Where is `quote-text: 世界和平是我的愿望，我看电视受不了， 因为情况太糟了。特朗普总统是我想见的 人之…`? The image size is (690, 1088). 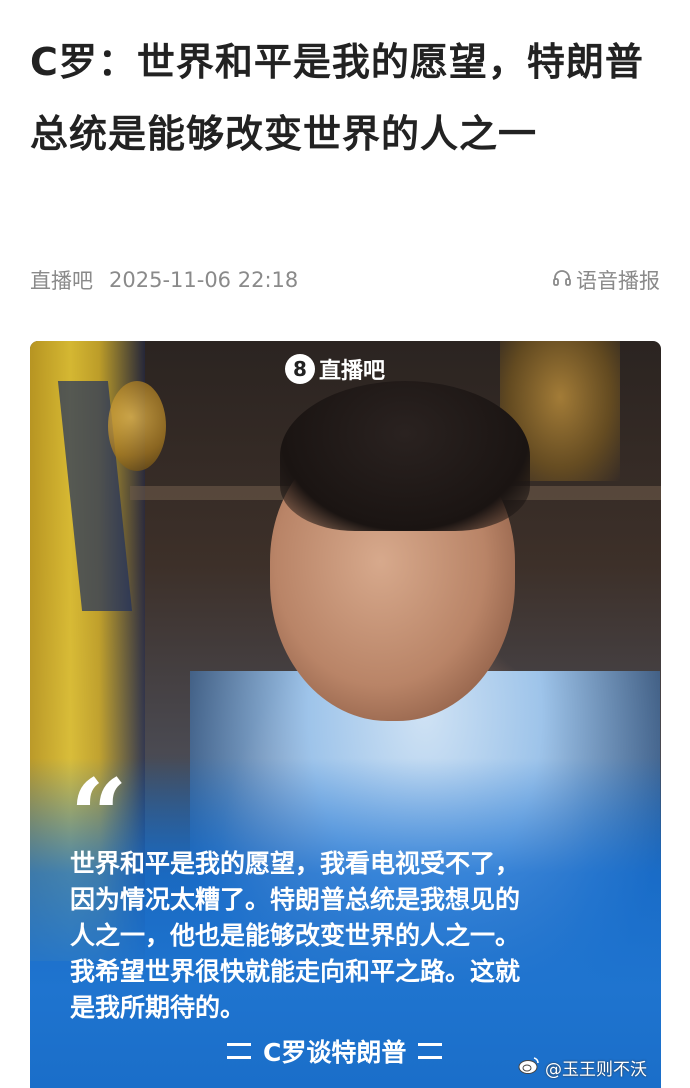 quote-text: 世界和平是我的愿望，我看电视受不了， 因为情况太糟了。特朗普总统是我想见的 人之… is located at coordinates (362, 936).